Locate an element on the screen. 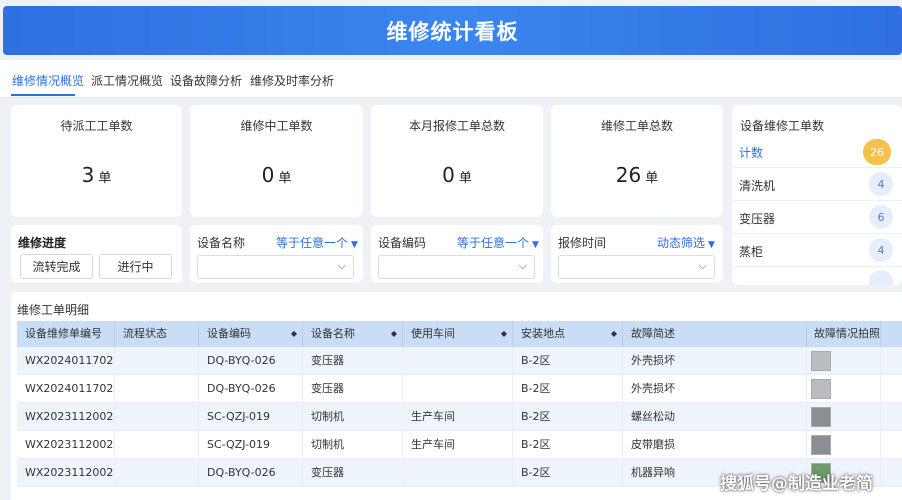  column-header-overflow is located at coordinates (891, 334).